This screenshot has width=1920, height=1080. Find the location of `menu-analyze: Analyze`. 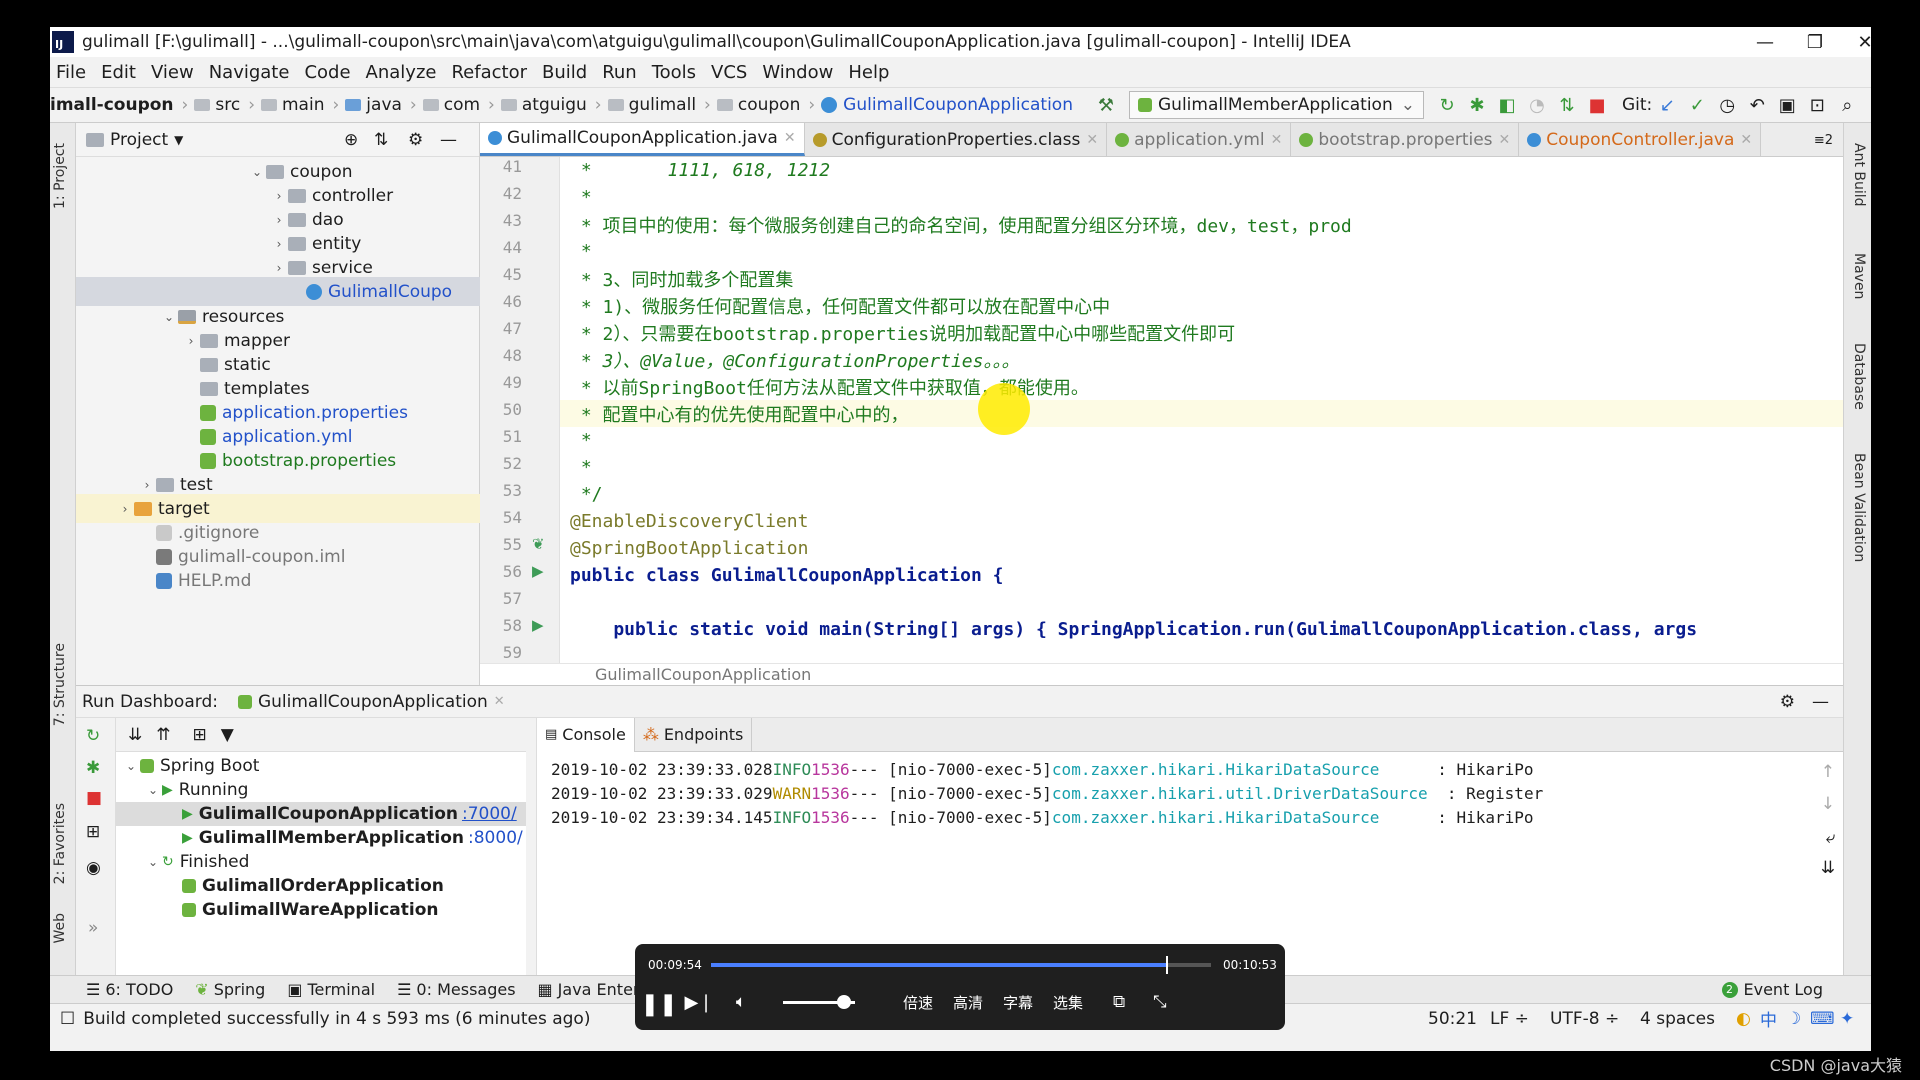

menu-analyze: Analyze is located at coordinates (401, 72).